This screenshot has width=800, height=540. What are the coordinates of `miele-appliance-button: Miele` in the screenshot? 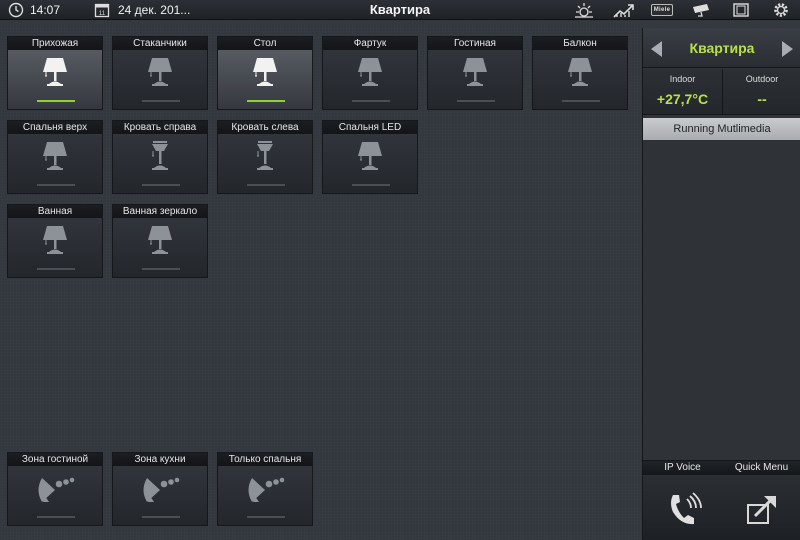 It's located at (662, 10).